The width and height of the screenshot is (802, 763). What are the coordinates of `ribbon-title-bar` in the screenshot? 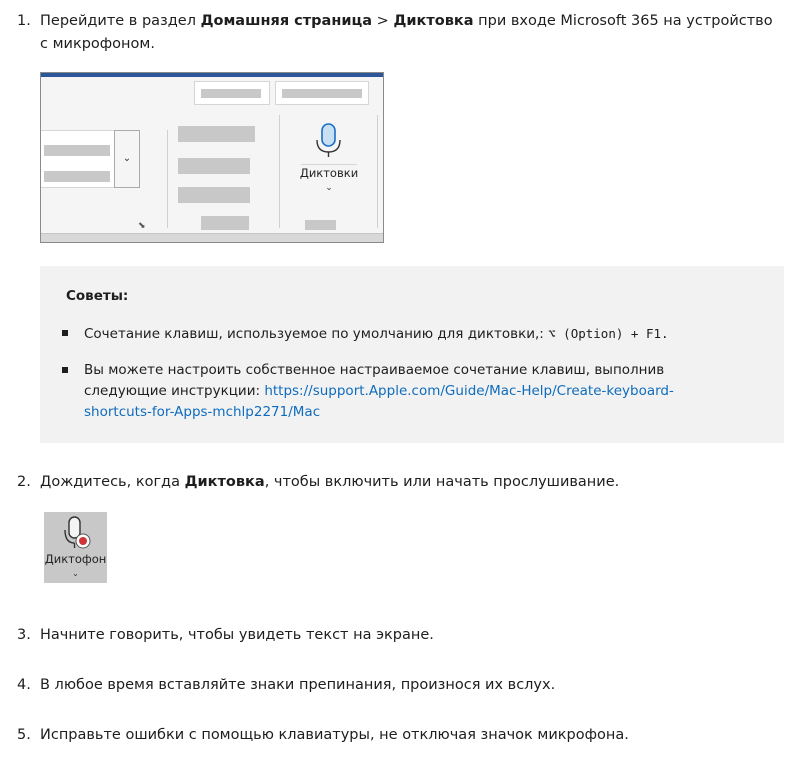 It's located at (212, 75).